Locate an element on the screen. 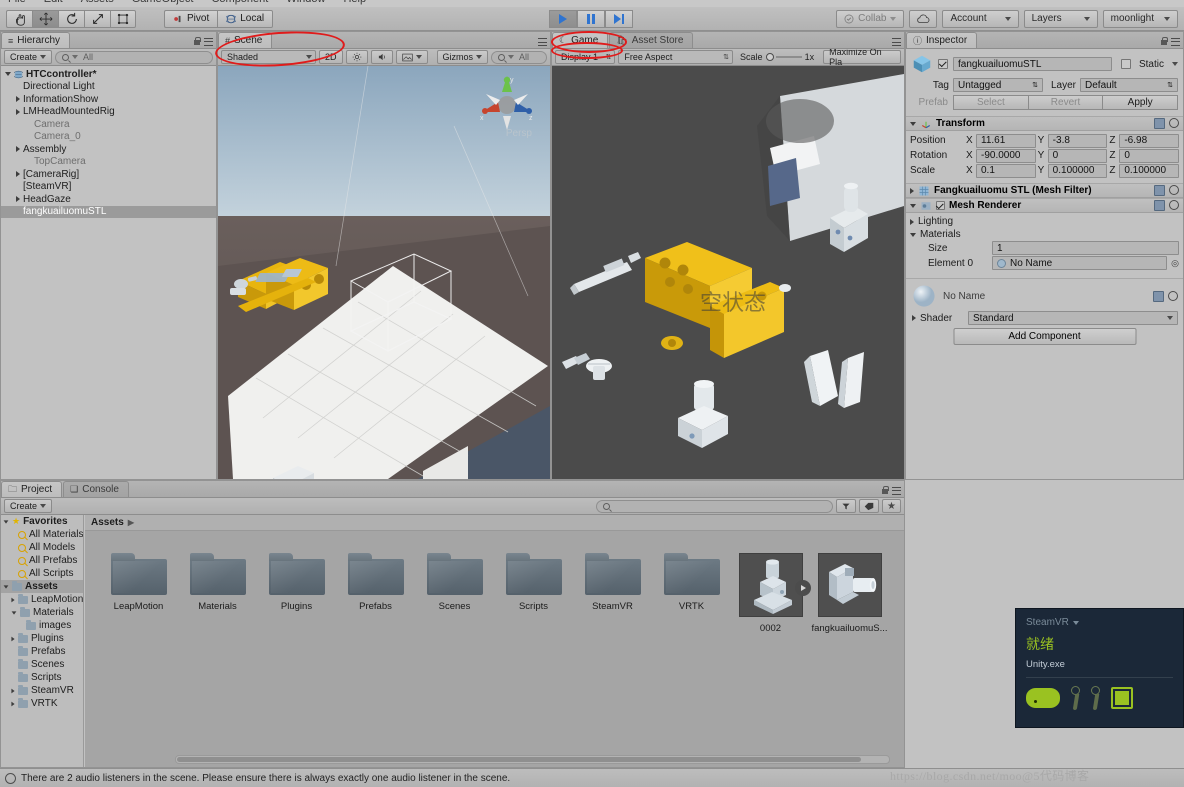  hierarchy-search-input: All is located at coordinates (134, 57).